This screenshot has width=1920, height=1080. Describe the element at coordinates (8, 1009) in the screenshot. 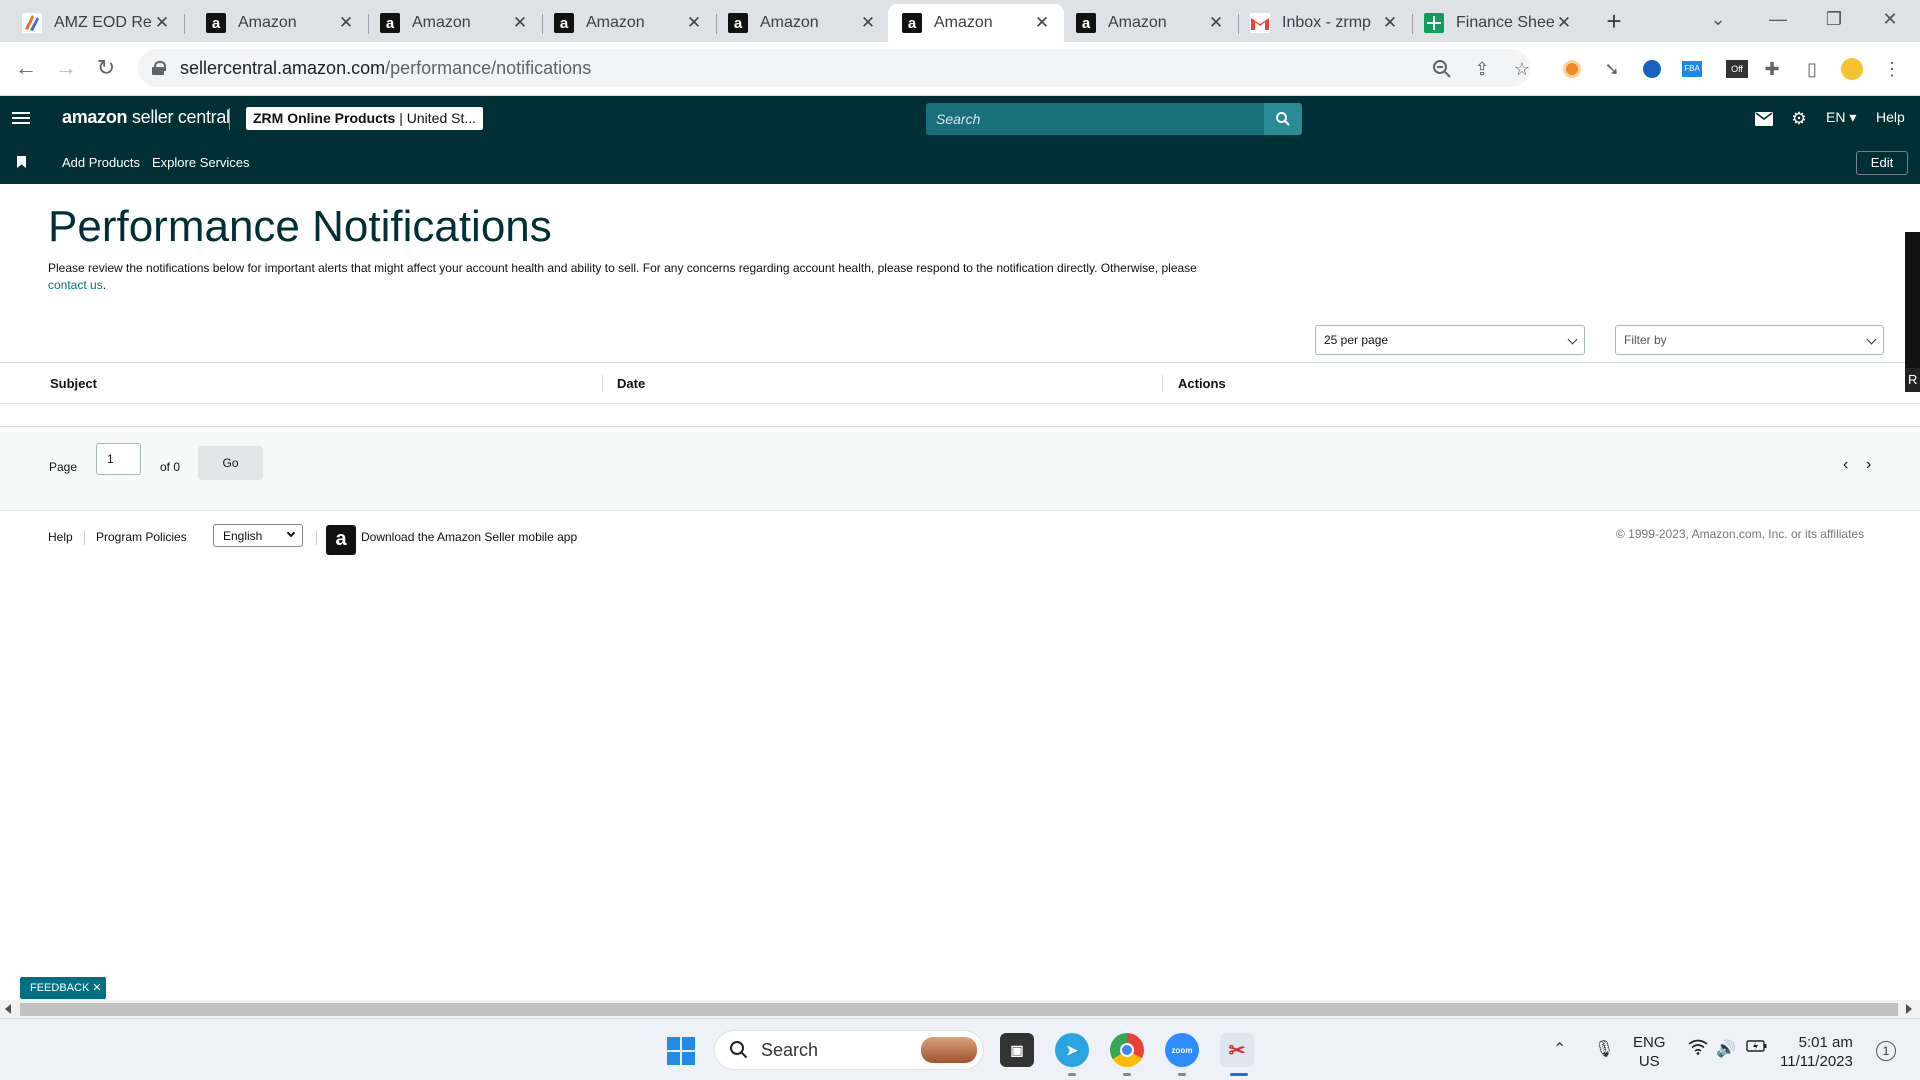

I see `scroll-left-icon` at that location.